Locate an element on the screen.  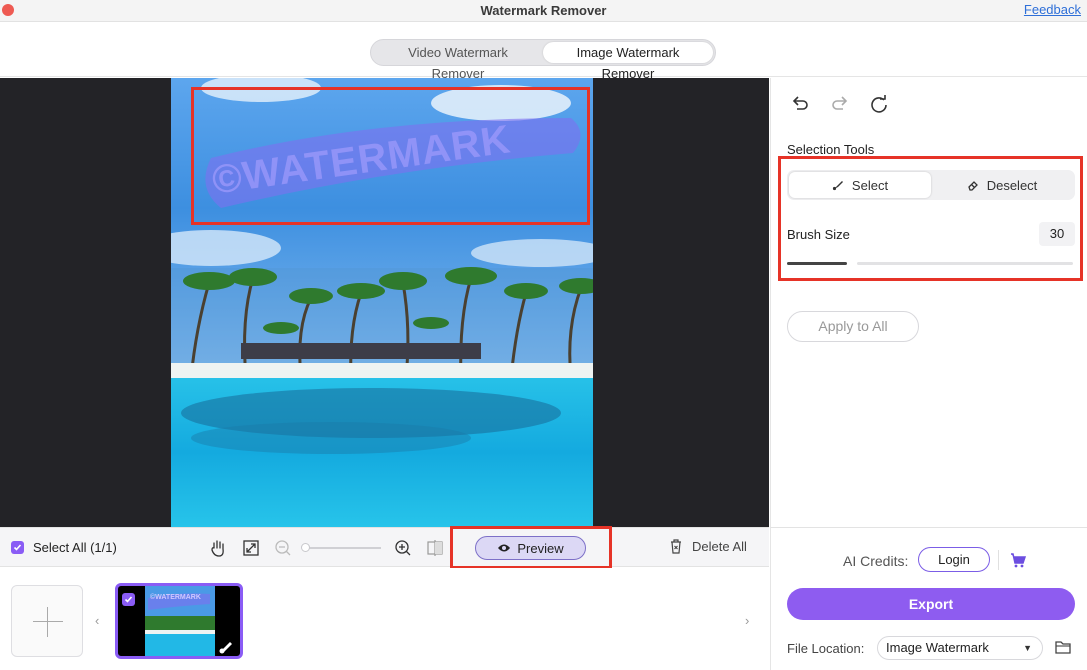
preview-label: Preview is located at coordinates (540, 548).